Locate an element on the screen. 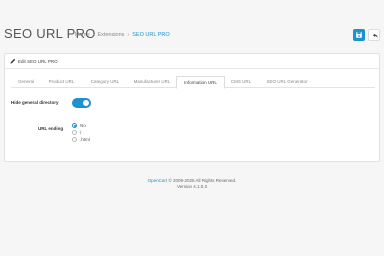  save-button is located at coordinates (359, 35).